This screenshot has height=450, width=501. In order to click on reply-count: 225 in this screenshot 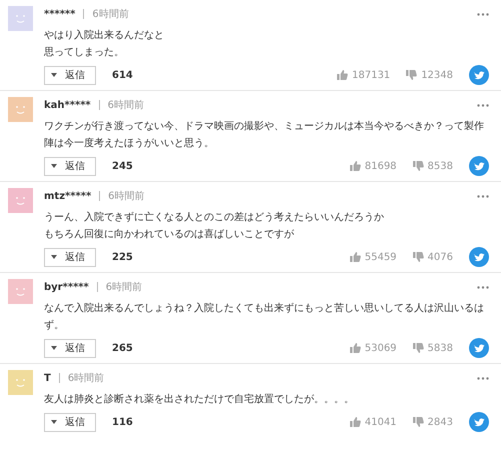, I will do `click(122, 257)`.